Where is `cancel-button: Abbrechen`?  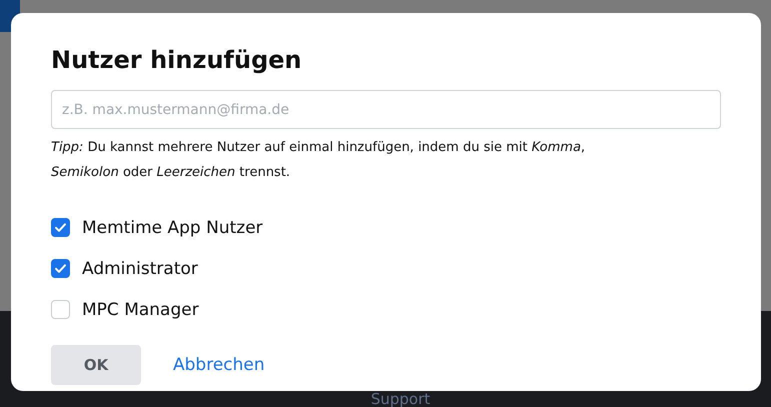 cancel-button: Abbrechen is located at coordinates (219, 365).